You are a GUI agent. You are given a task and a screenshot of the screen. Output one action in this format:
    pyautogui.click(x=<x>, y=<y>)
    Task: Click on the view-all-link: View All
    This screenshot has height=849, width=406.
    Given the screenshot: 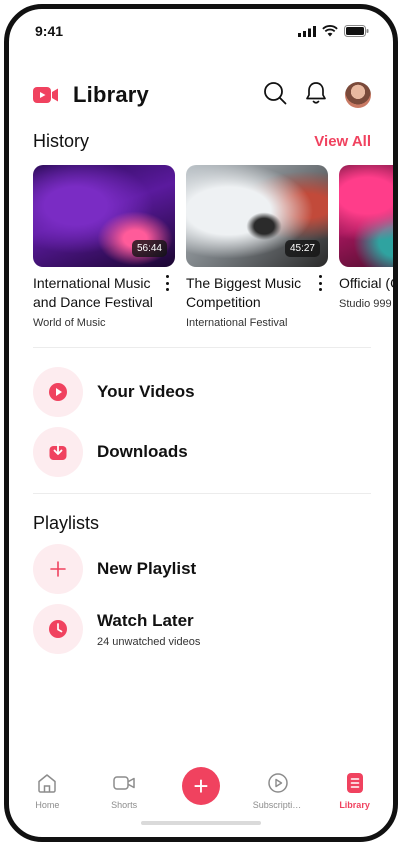 What is the action you would take?
    pyautogui.click(x=342, y=141)
    